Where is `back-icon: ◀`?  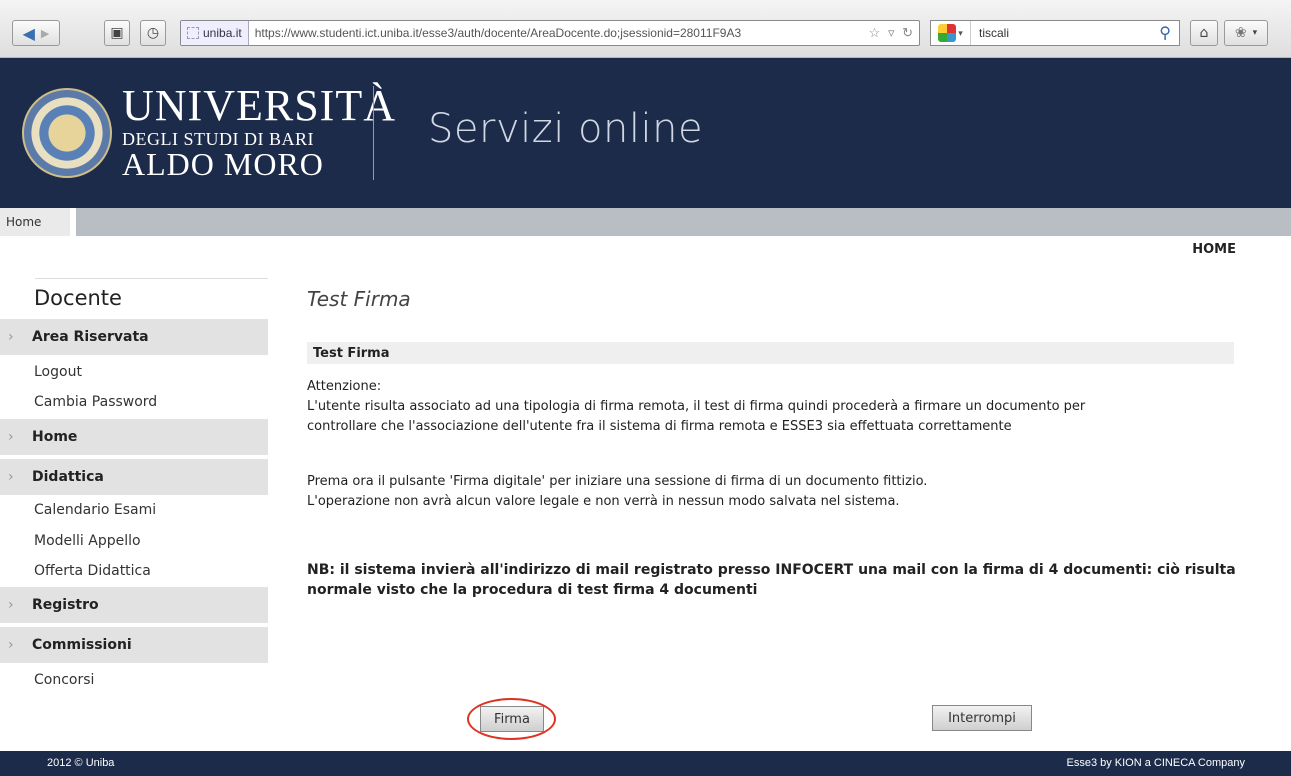 back-icon: ◀ is located at coordinates (28, 33).